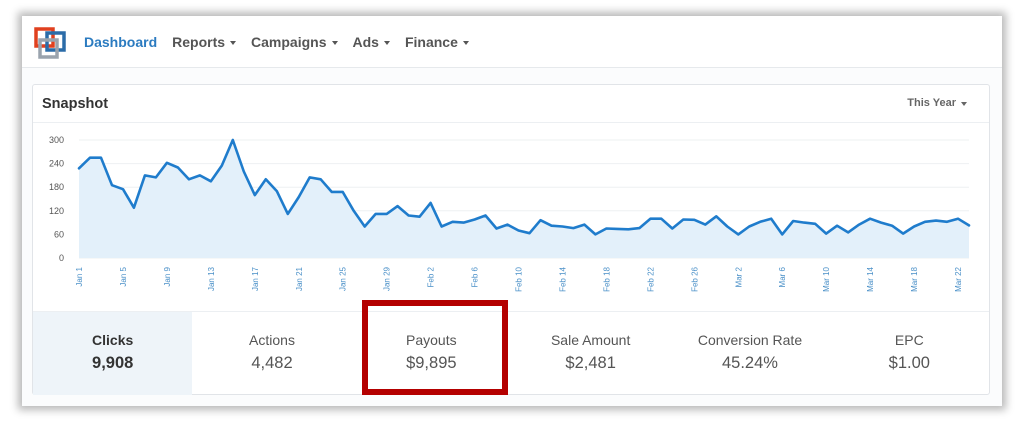 The height and width of the screenshot is (425, 1024). Describe the element at coordinates (870, 278) in the screenshot. I see `x-tick-label: Mar 14` at that location.